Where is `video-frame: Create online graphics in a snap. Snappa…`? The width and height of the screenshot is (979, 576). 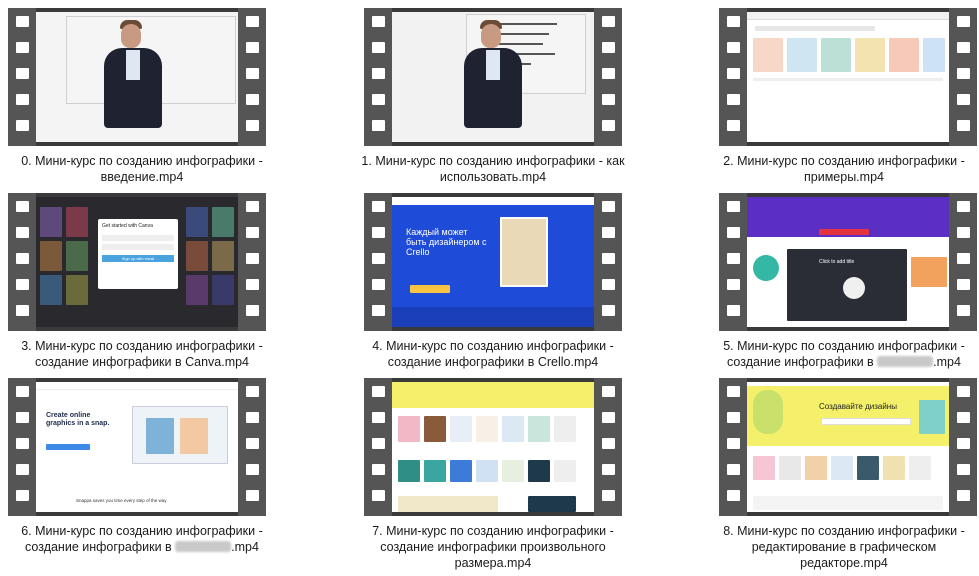 video-frame: Create online graphics in a snap. Snappa… is located at coordinates (137, 447).